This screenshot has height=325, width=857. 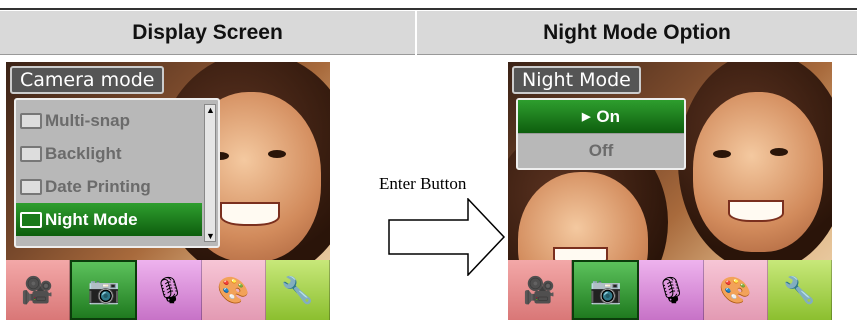 What do you see at coordinates (576, 80) in the screenshot?
I see `menu-title: Night Mode` at bounding box center [576, 80].